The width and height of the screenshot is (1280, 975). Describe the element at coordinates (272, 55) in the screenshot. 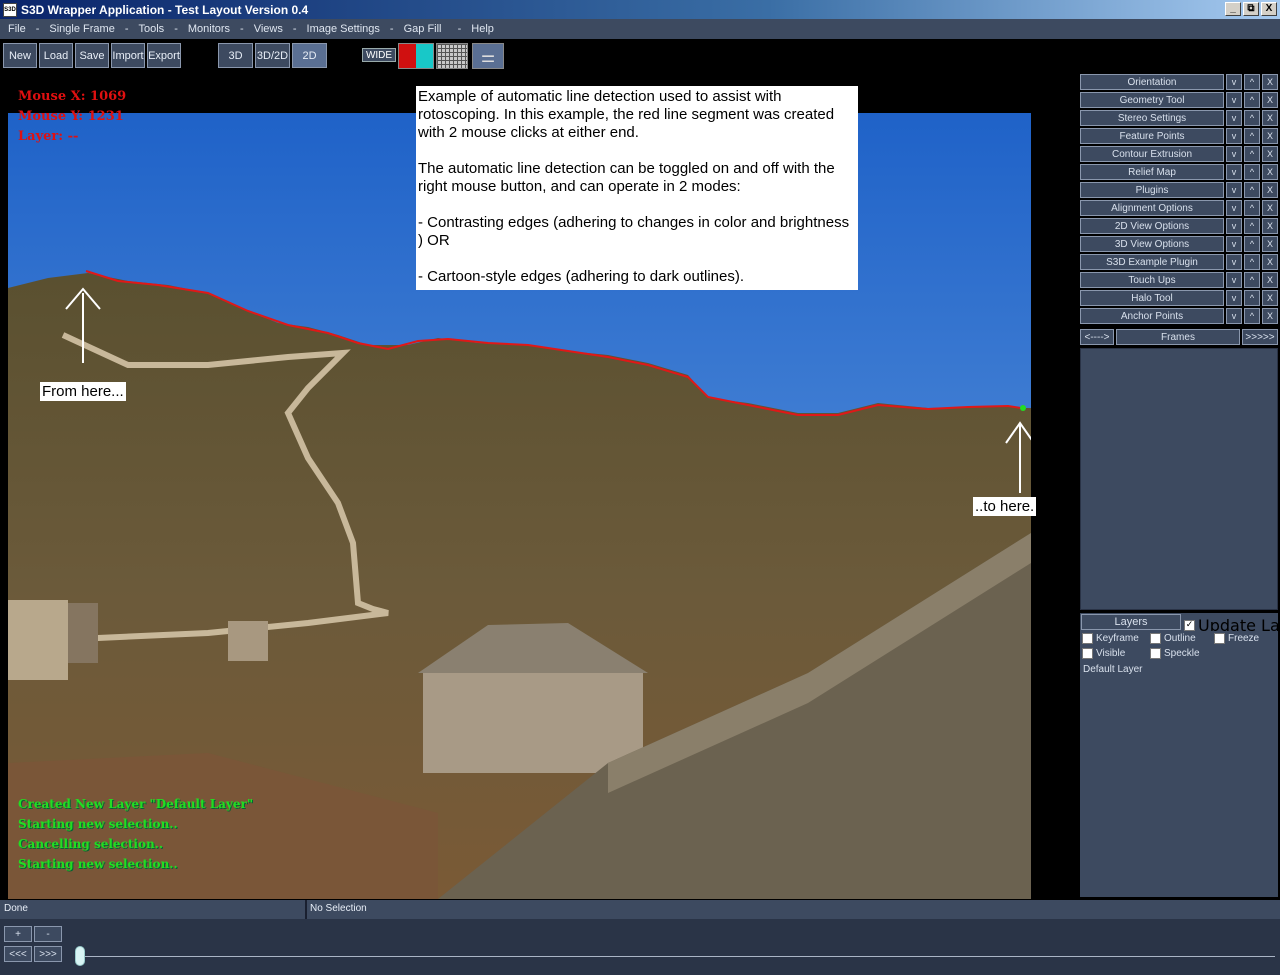

I see `mode-3d2d-button: 3D/2D` at that location.